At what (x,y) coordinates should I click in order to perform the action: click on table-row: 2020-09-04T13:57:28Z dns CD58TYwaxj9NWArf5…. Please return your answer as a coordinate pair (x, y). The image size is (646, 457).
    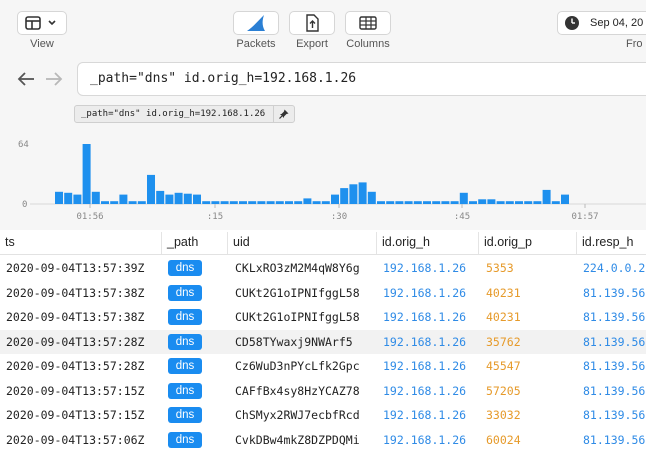
    Looking at the image, I should click on (323, 342).